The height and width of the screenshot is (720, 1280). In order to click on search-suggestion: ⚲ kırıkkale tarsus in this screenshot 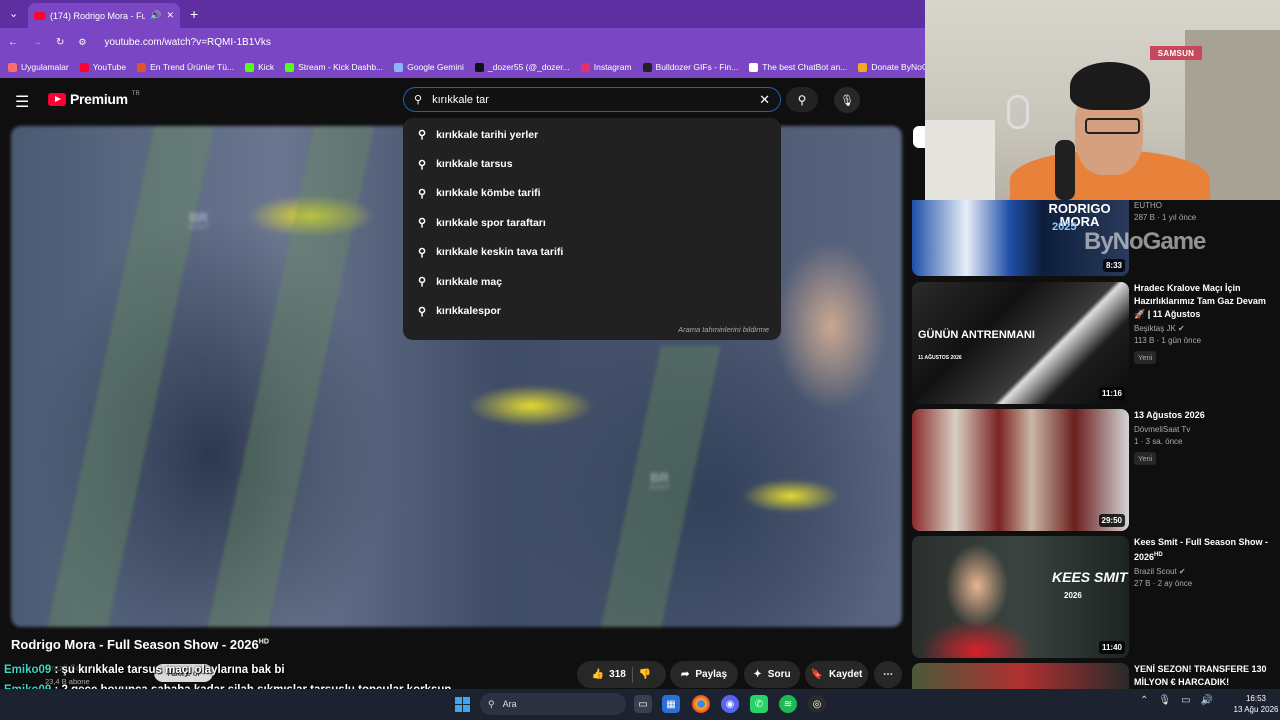, I will do `click(592, 163)`.